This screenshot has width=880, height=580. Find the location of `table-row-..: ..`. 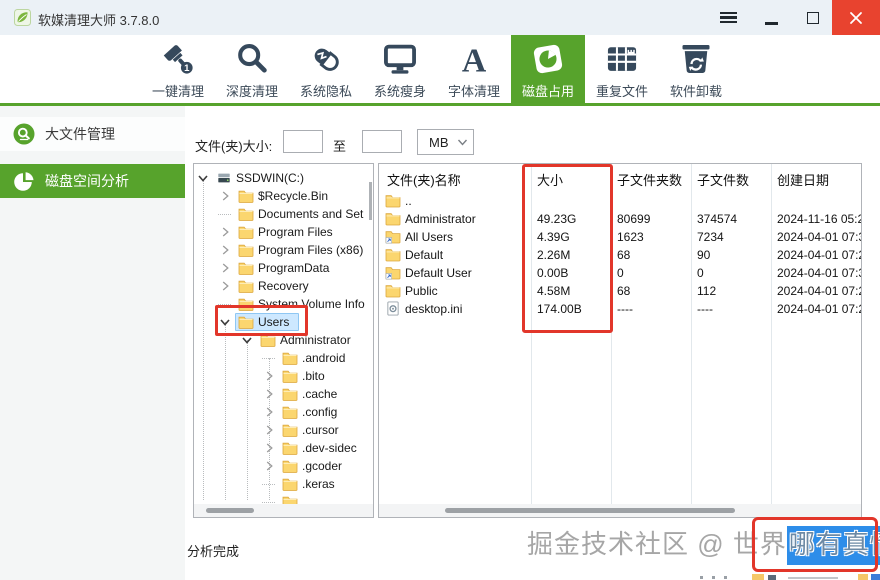

table-row-..: .. is located at coordinates (620, 201).